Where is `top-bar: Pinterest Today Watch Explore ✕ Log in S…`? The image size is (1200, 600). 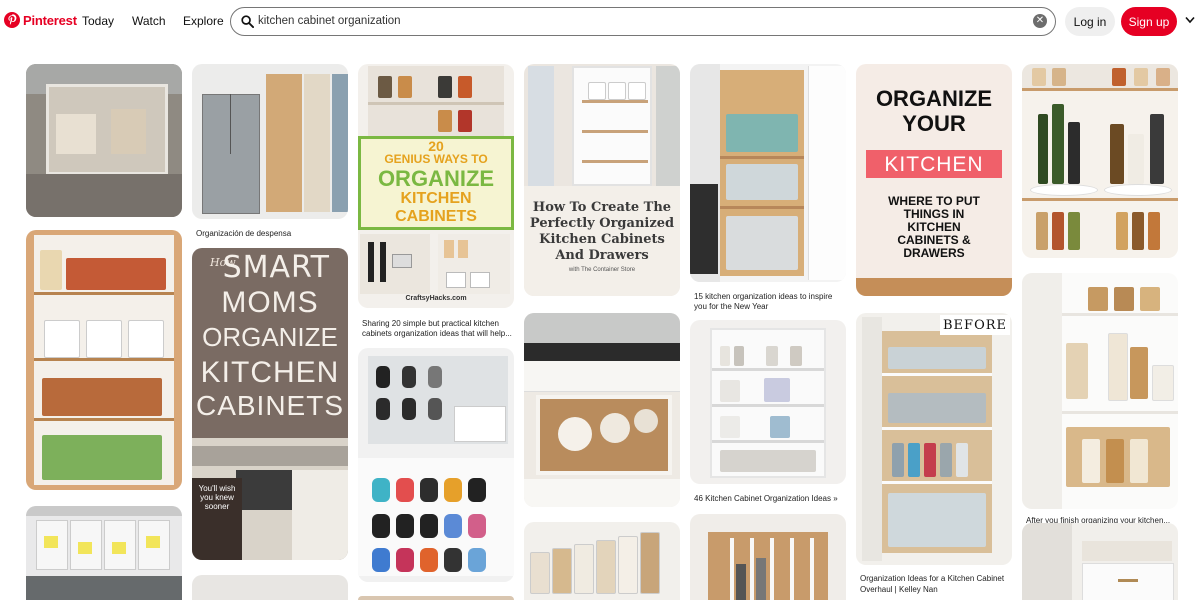 top-bar: Pinterest Today Watch Explore ✕ Log in S… is located at coordinates (600, 22).